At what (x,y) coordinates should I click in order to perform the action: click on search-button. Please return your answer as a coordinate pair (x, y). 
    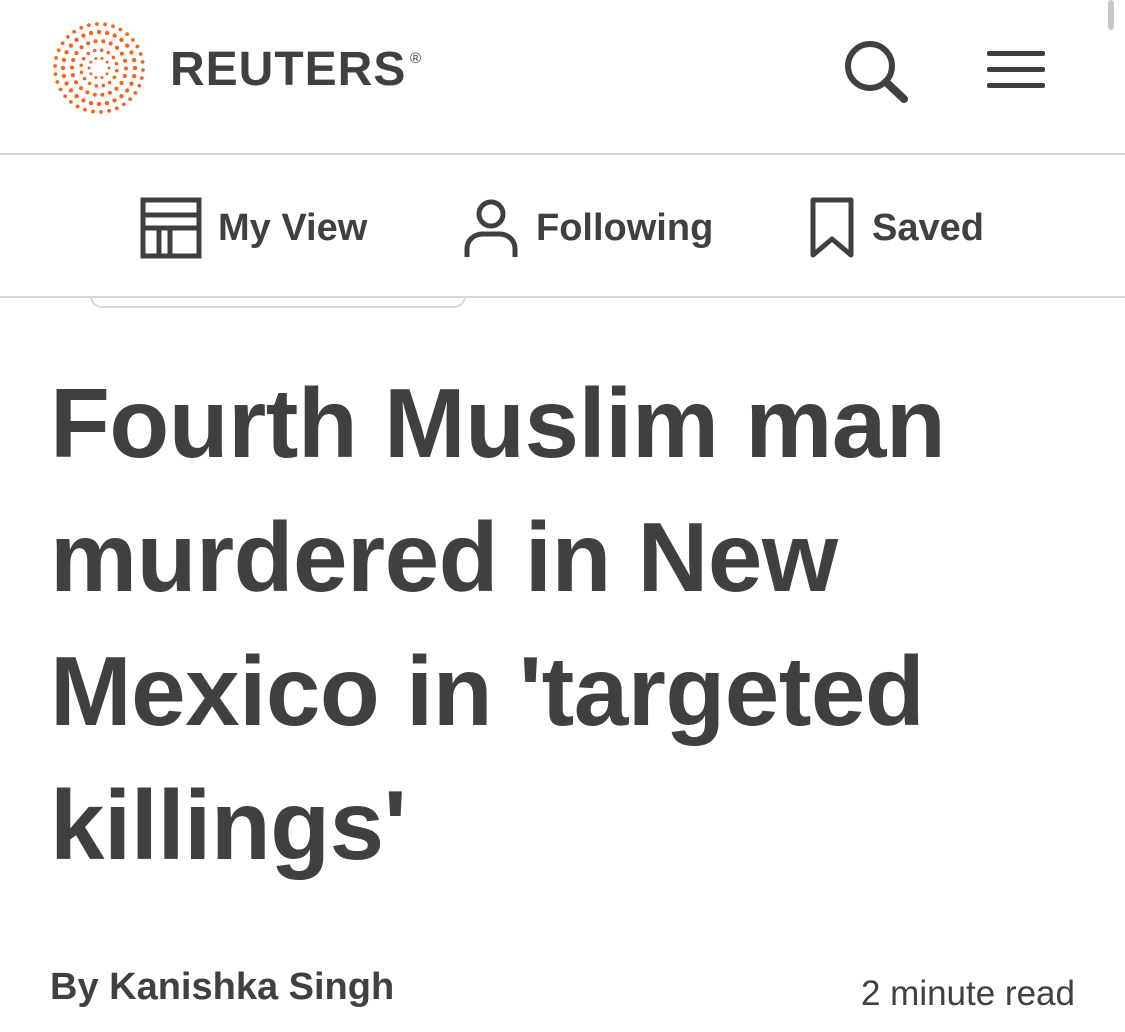
    Looking at the image, I should click on (875, 71).